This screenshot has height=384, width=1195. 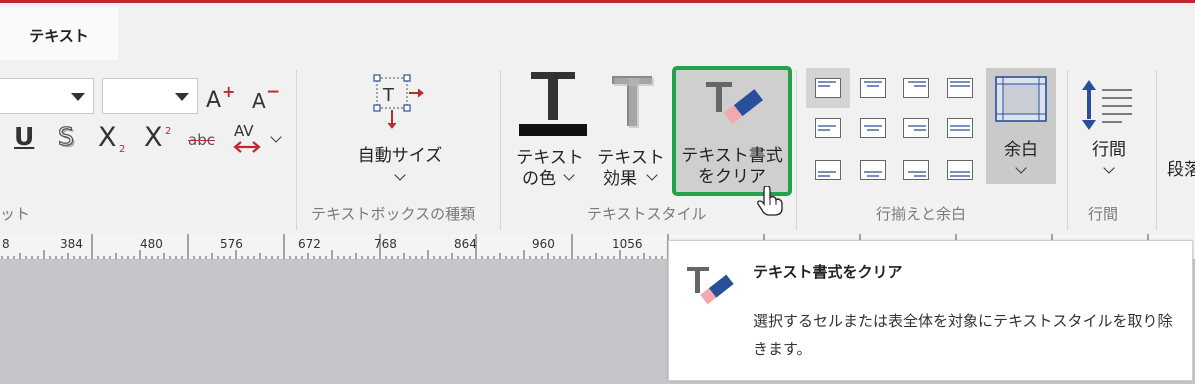 I want to click on ruler-number: 960, so click(x=543, y=244).